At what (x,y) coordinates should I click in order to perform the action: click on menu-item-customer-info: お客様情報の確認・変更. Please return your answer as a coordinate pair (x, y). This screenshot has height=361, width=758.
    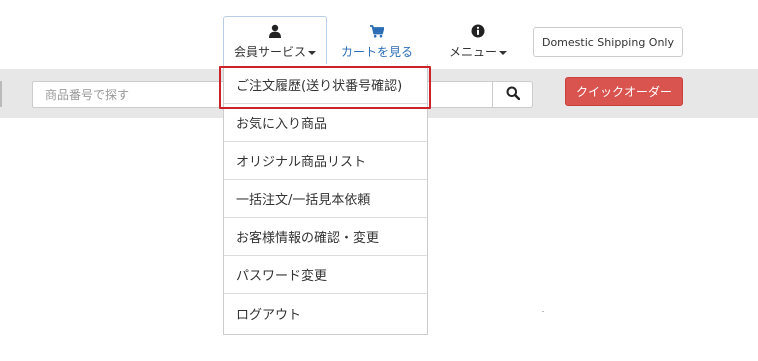
    Looking at the image, I should click on (325, 237).